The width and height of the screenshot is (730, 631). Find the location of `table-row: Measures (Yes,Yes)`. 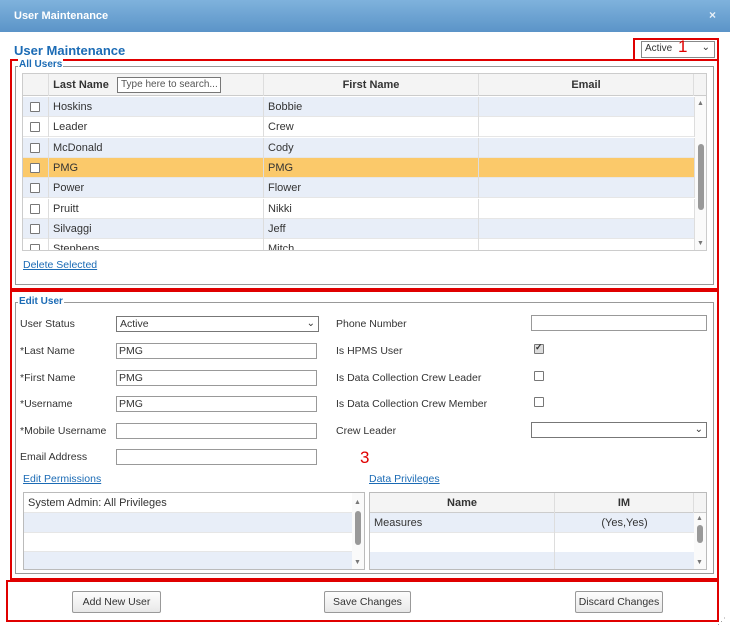

table-row: Measures (Yes,Yes) is located at coordinates (532, 523).